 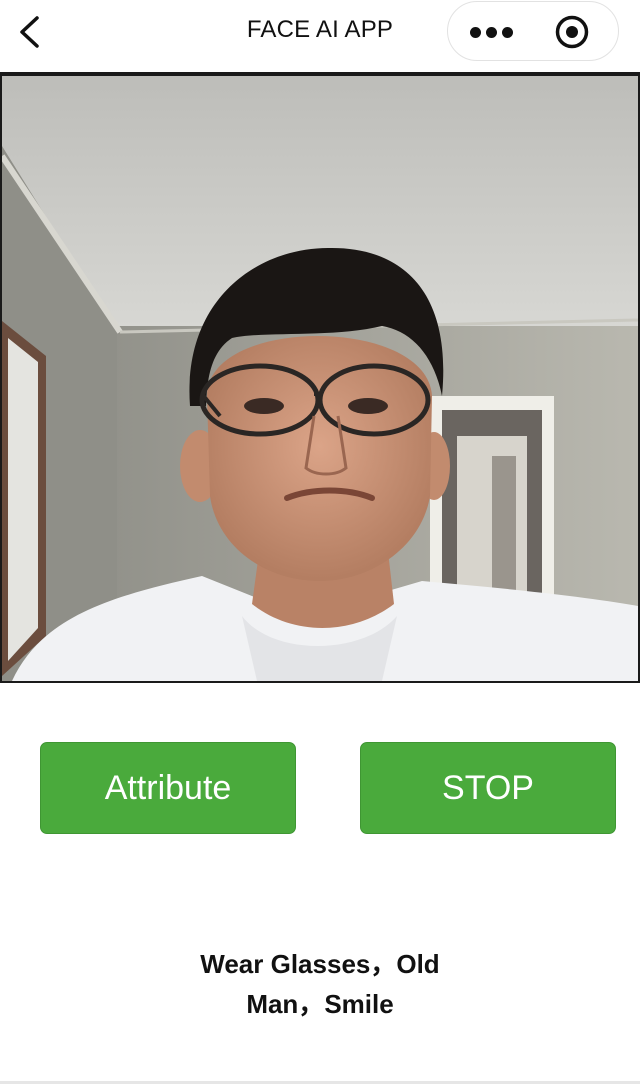 I want to click on more-button, so click(x=492, y=32).